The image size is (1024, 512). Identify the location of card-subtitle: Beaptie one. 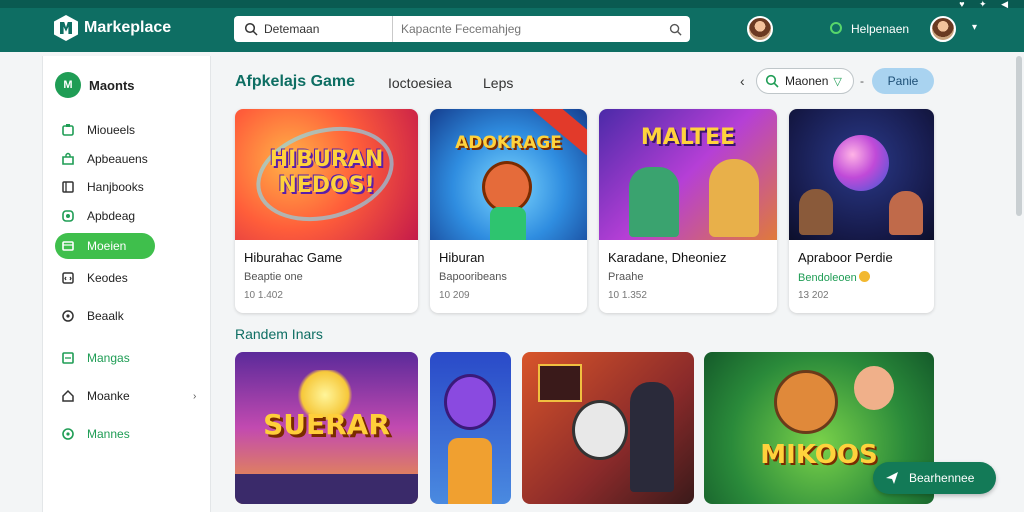
(273, 277).